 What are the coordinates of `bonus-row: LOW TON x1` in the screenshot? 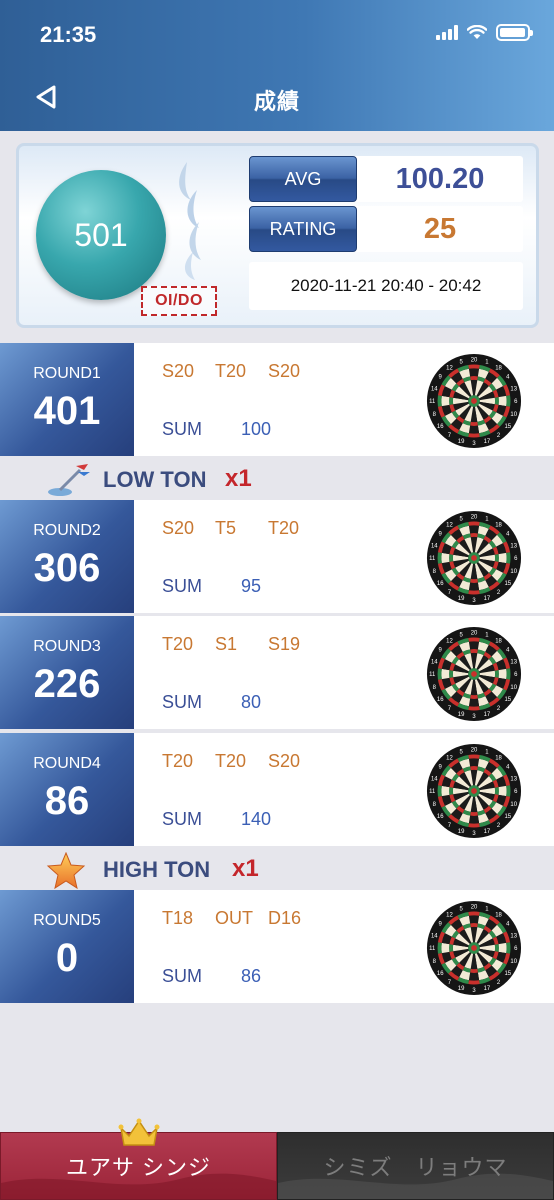 It's located at (277, 479).